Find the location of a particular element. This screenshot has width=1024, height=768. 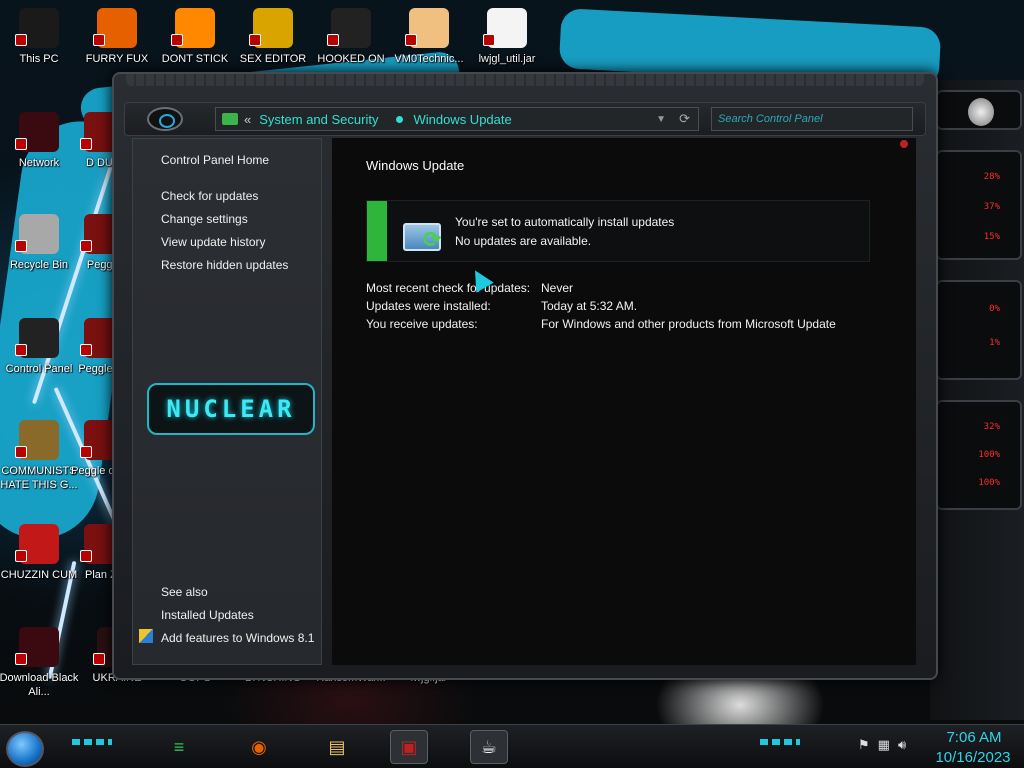

clock-date: 10/16/2023 is located at coordinates (973, 757).